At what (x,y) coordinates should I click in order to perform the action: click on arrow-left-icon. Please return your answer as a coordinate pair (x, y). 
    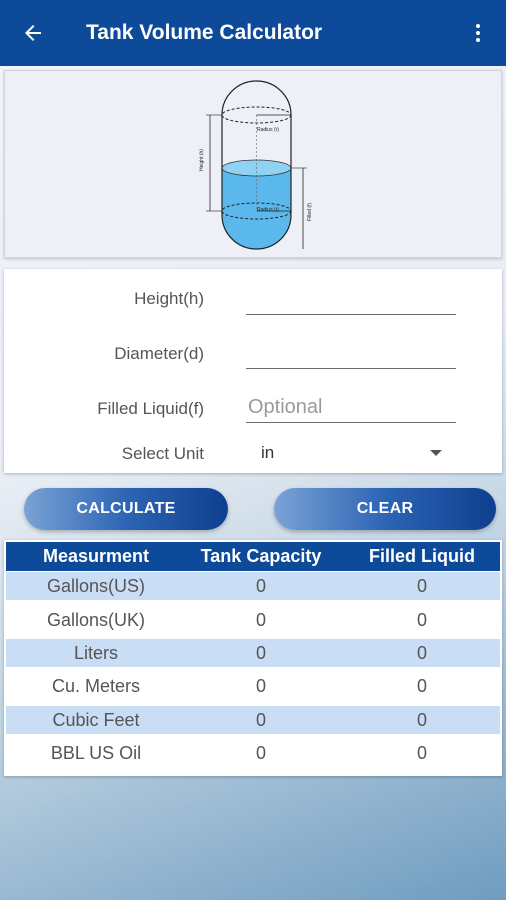
    Looking at the image, I should click on (33, 33).